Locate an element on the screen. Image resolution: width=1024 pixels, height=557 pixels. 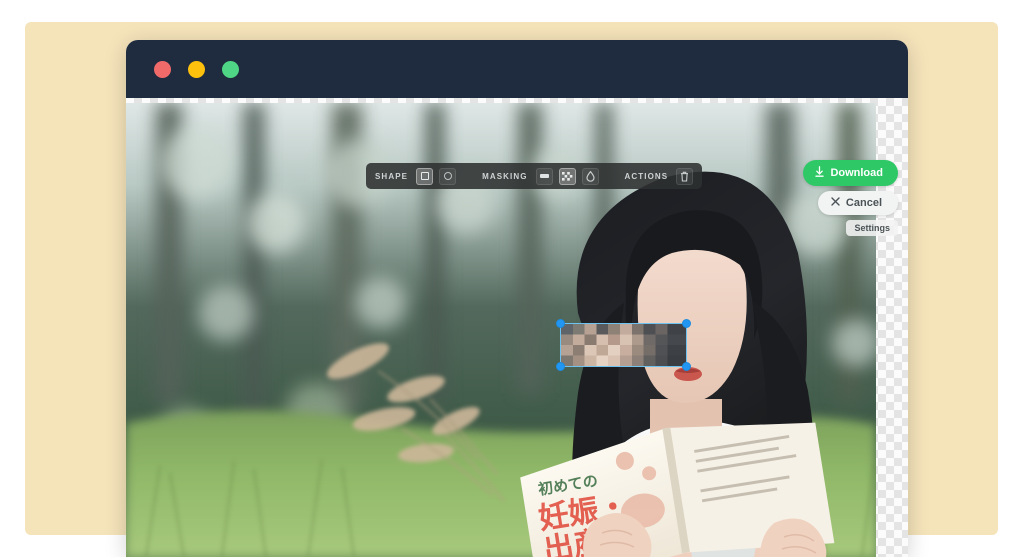
edit-toolbar: SHAPE MASKING ACTIONS is located at coordinates (534, 176).